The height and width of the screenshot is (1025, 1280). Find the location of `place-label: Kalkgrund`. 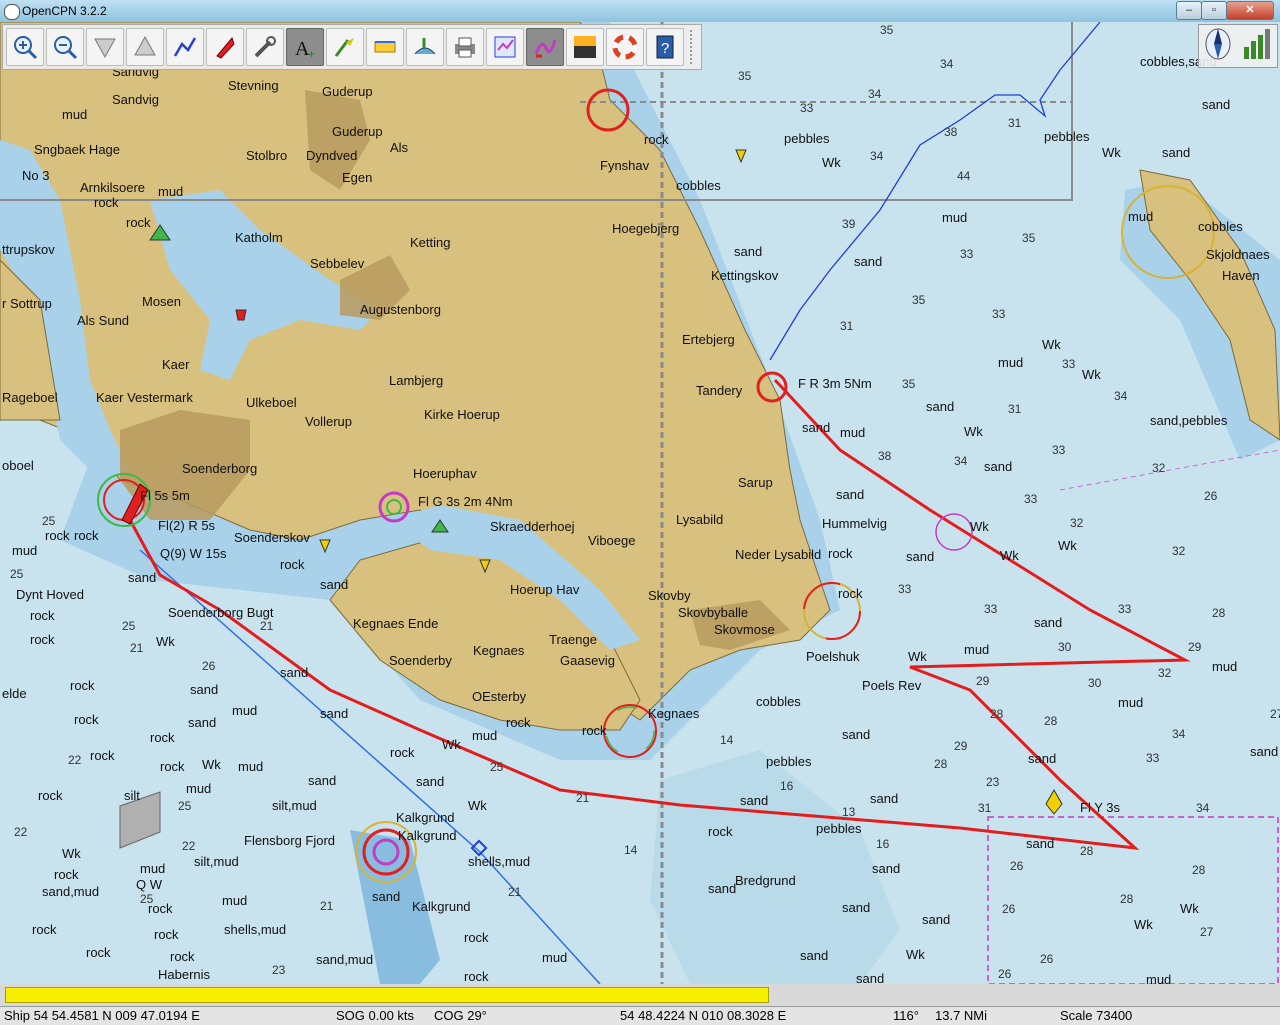

place-label: Kalkgrund is located at coordinates (441, 906).